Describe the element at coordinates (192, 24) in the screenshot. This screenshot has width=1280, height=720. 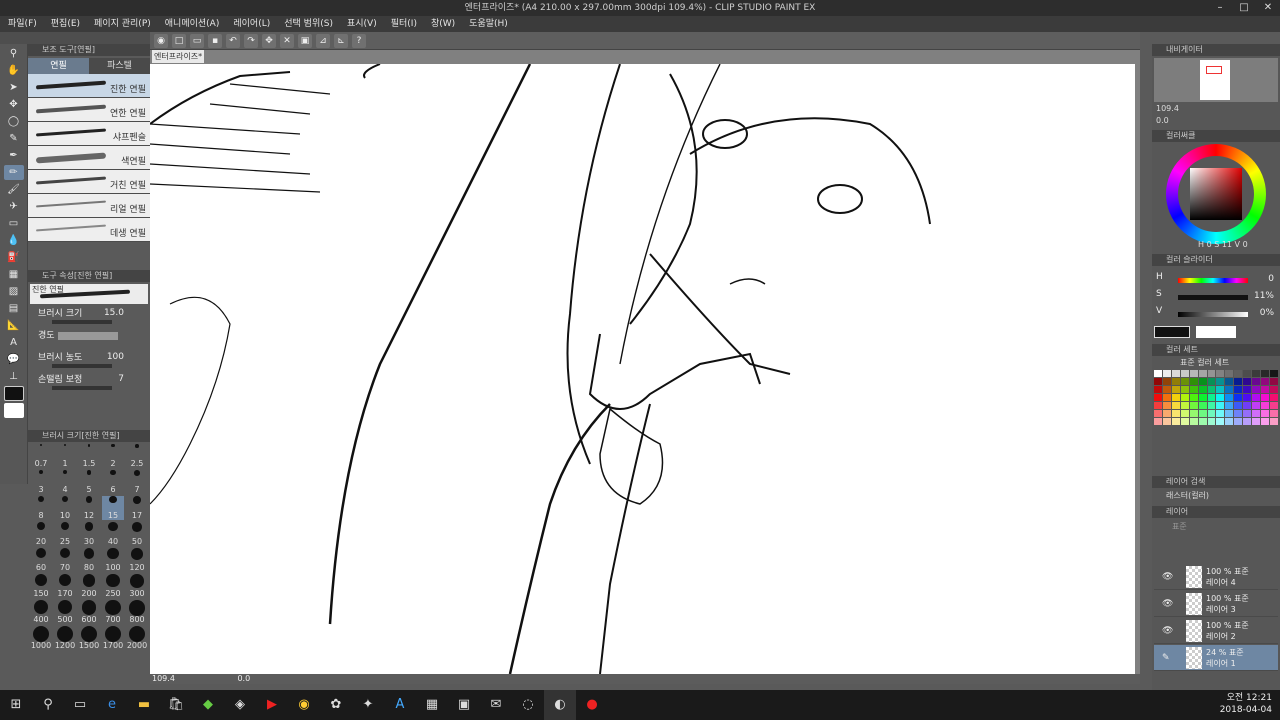
I see `menu-animation: 애니메이션(A)` at that location.